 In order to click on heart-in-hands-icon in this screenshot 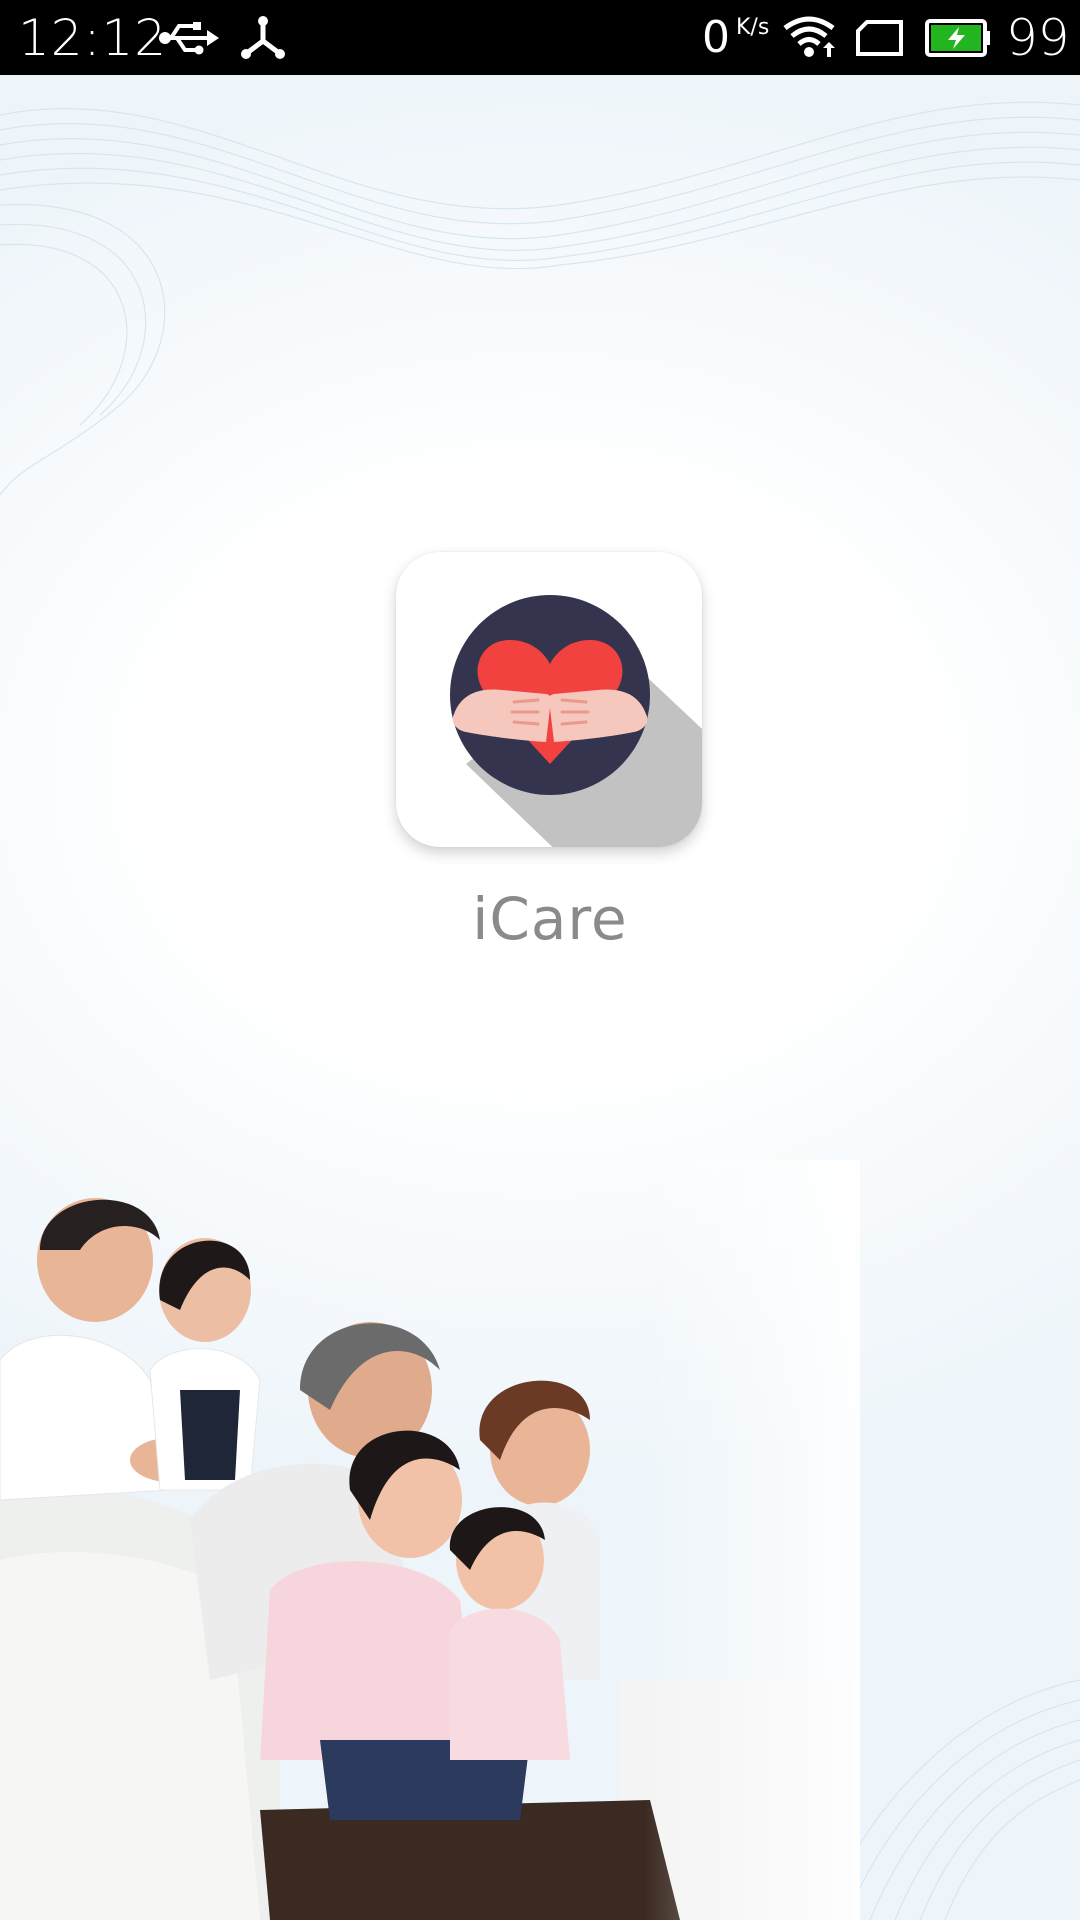, I will do `click(576, 721)`.